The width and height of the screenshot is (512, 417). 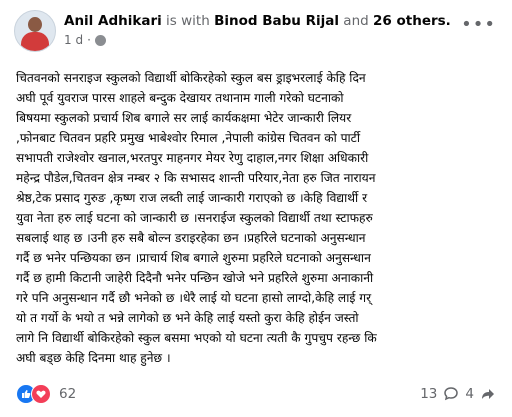 I want to click on tagged-user: Binod Babu Rijal, so click(x=276, y=21).